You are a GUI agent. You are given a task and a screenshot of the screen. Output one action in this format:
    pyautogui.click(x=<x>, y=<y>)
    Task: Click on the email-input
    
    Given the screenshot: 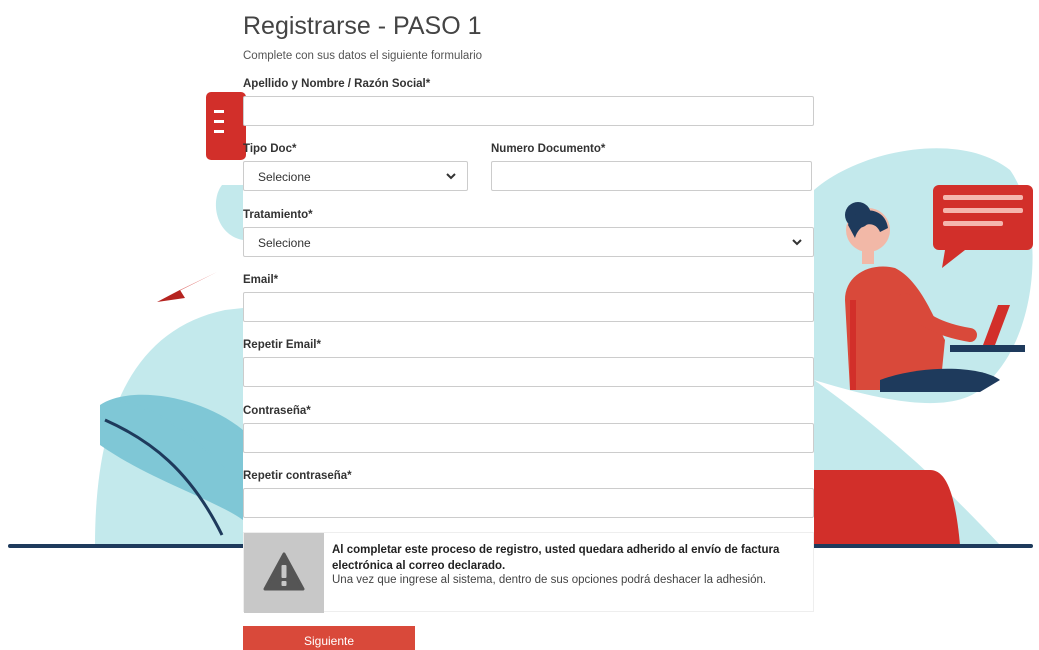 What is the action you would take?
    pyautogui.click(x=528, y=307)
    